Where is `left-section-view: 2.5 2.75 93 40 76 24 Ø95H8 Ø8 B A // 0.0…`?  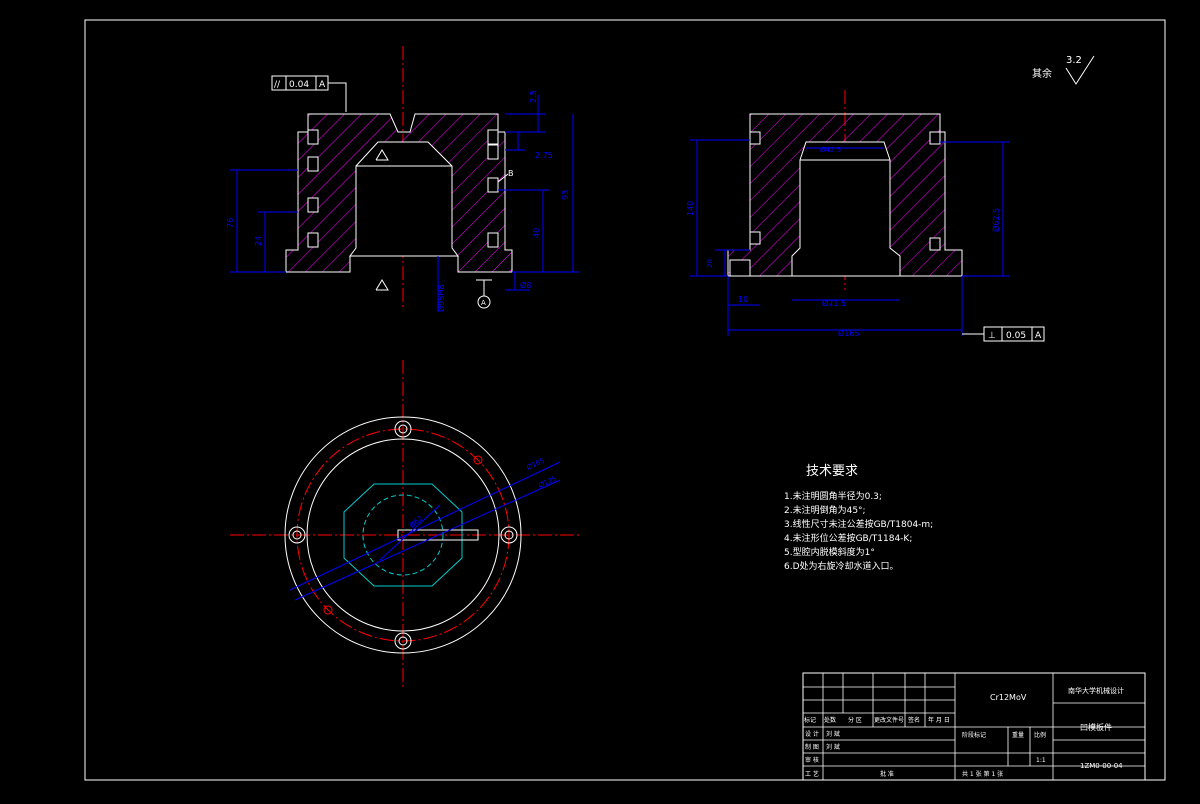 left-section-view: 2.5 2.75 93 40 76 24 Ø95H8 Ø8 B A // 0.0… is located at coordinates (403, 179).